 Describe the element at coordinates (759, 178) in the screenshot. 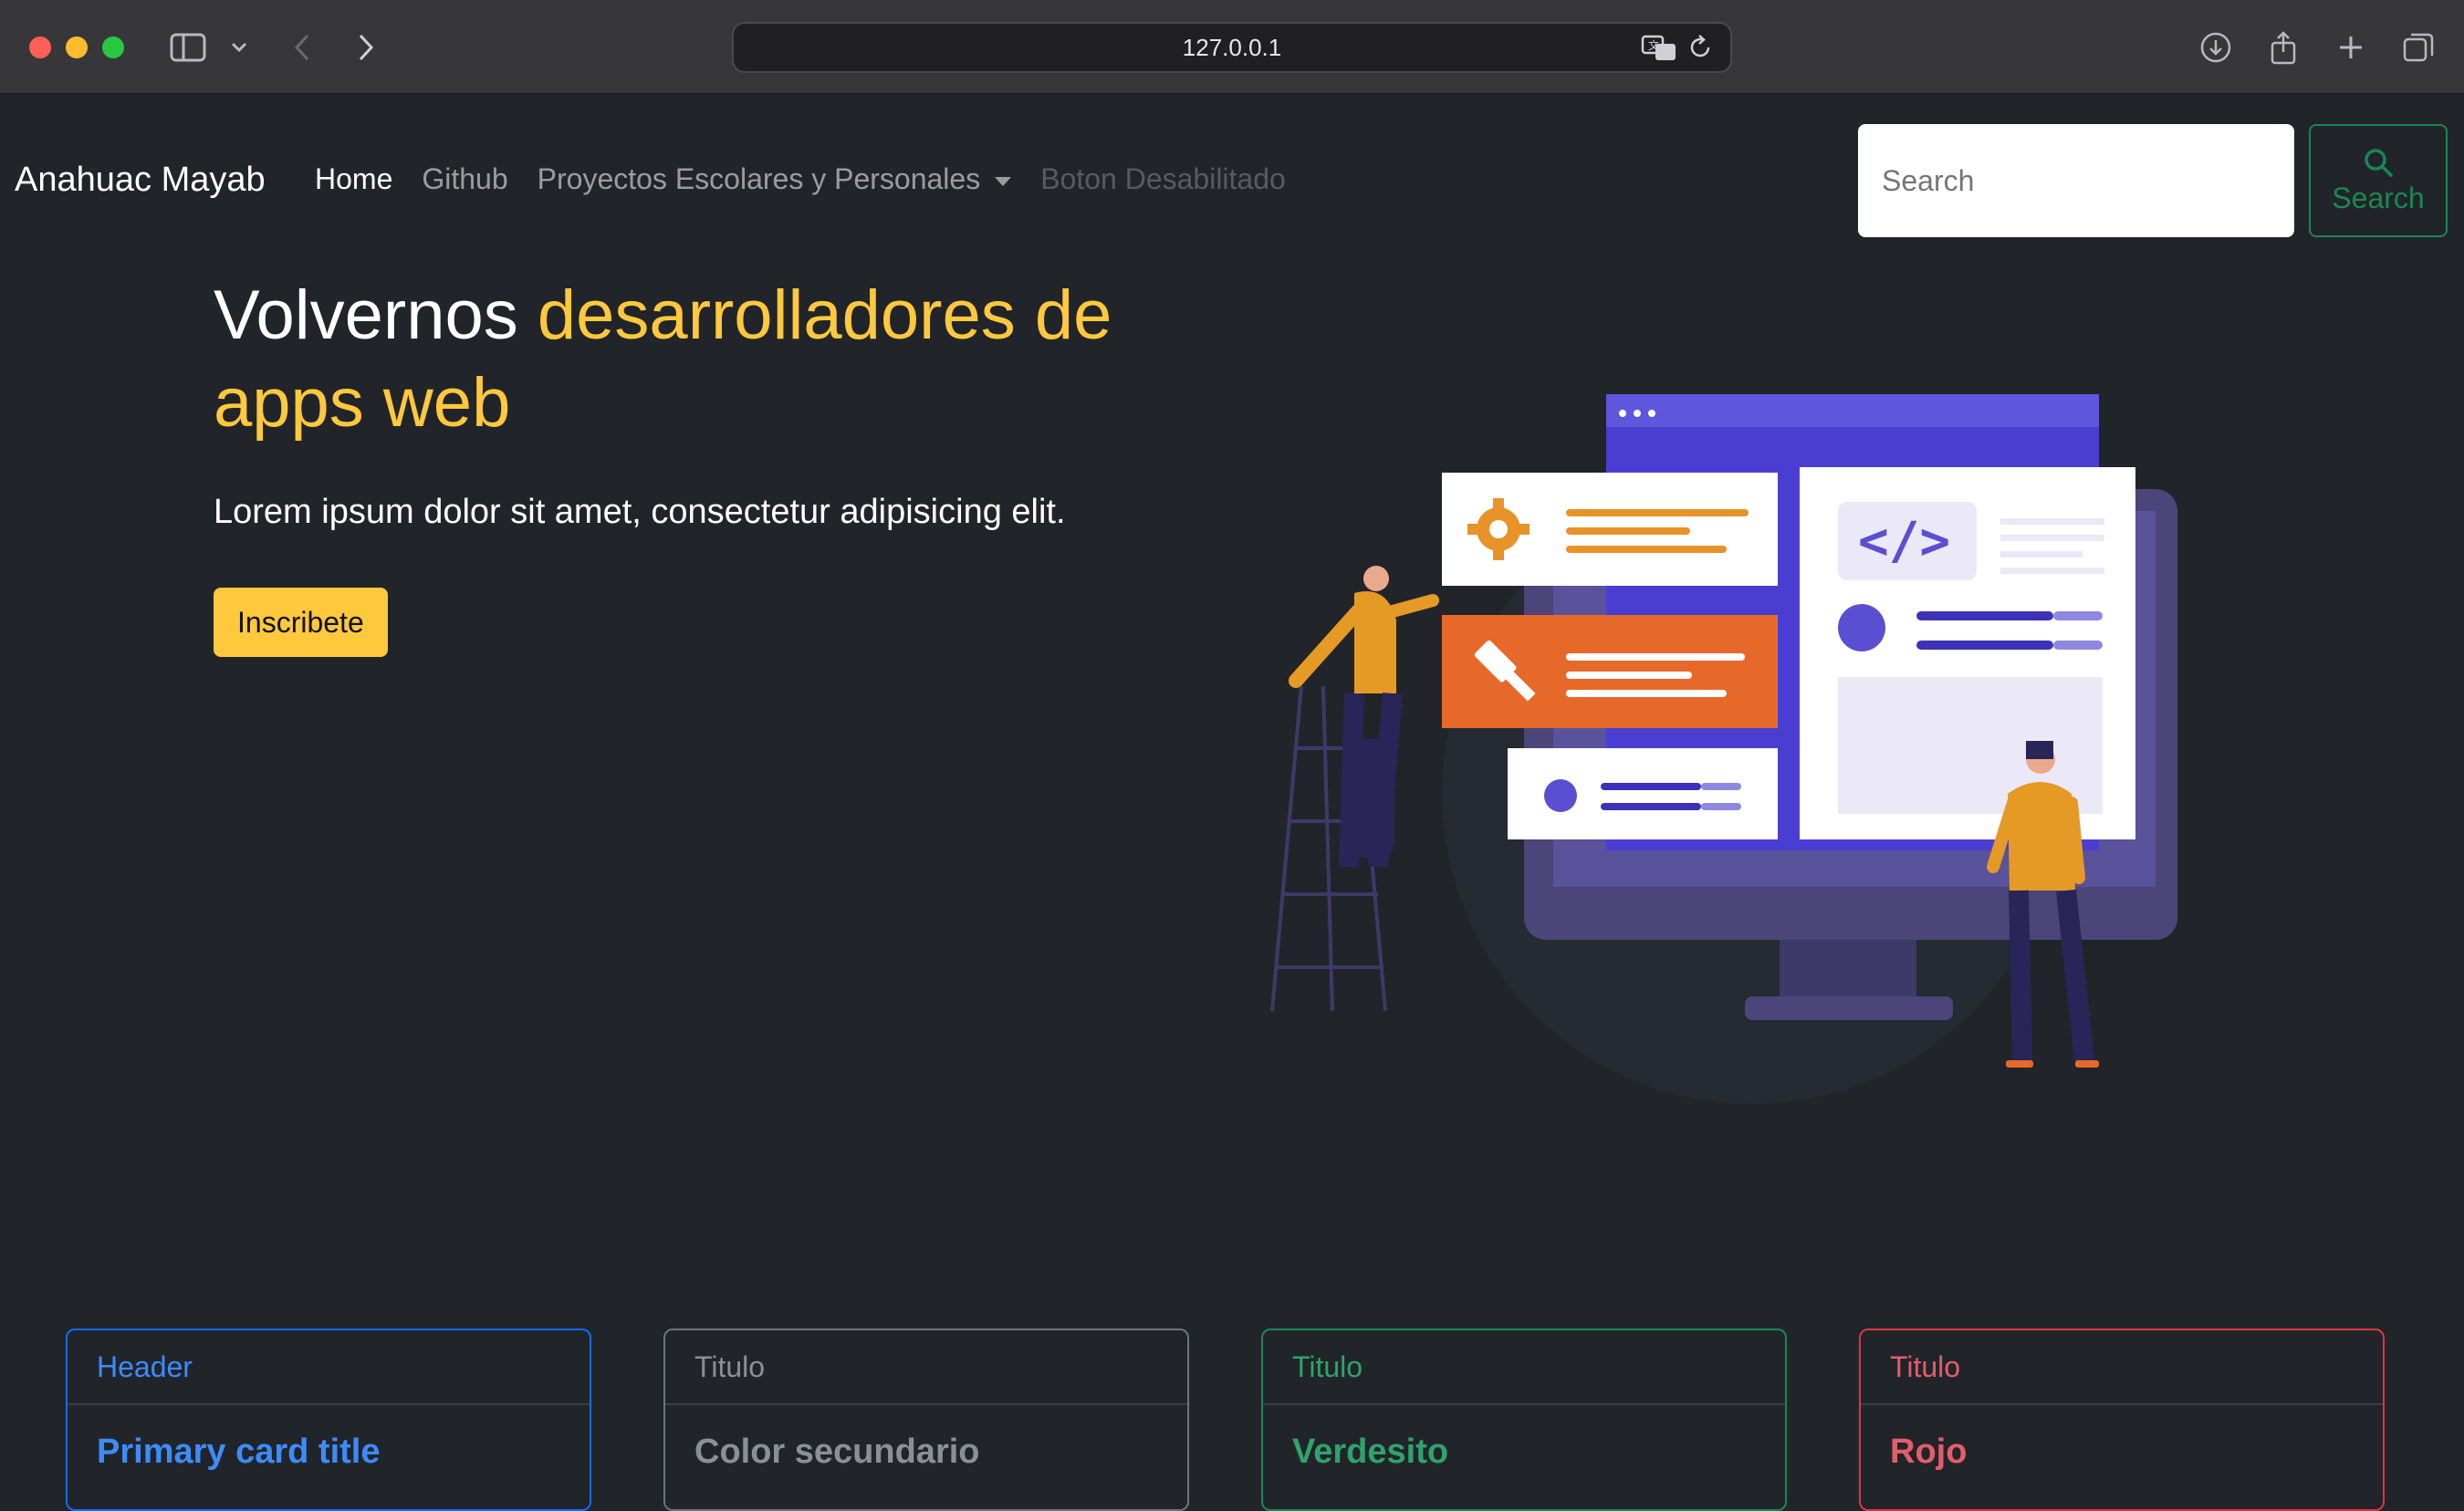

I see `nav-dropdown-label: Proyectos Escolares y Personales` at that location.